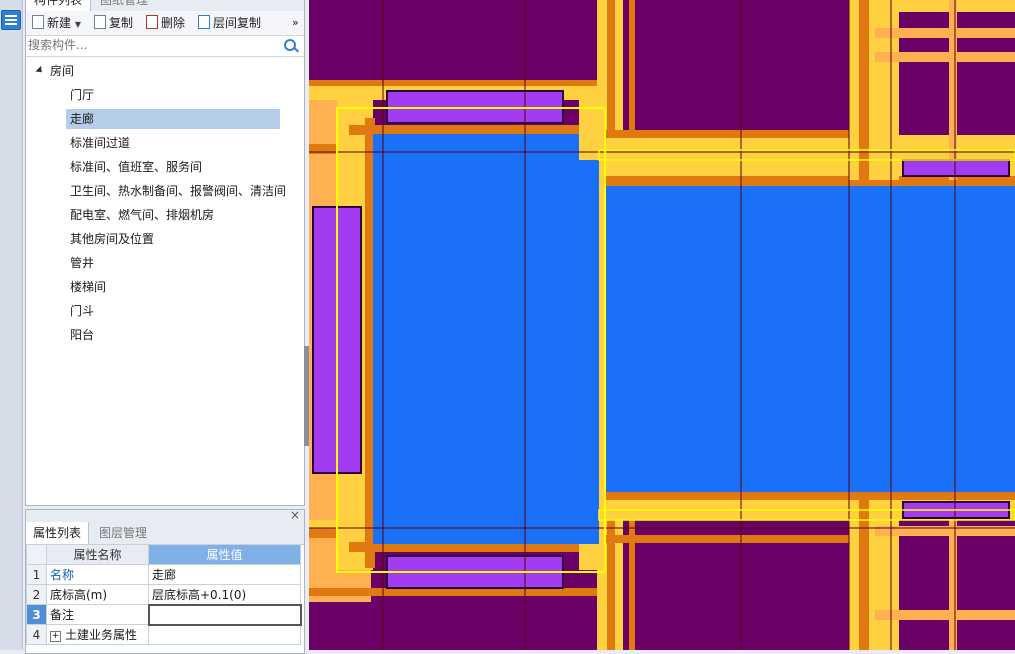 The image size is (1015, 654). What do you see at coordinates (224, 634) in the screenshot?
I see `property-value` at bounding box center [224, 634].